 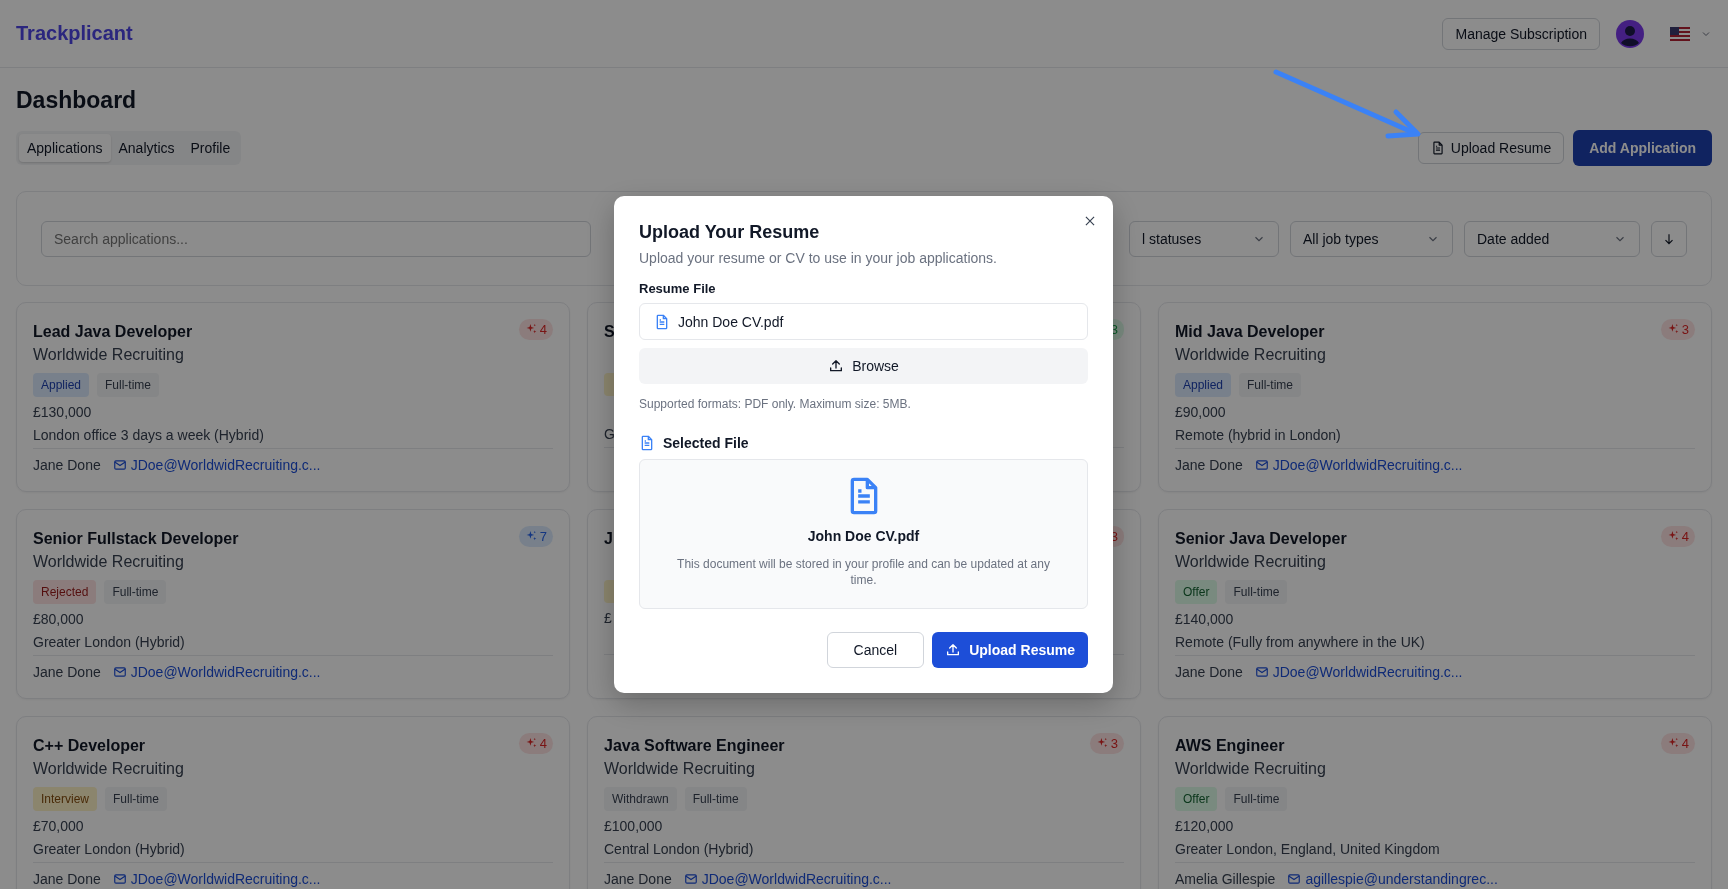 I want to click on sort-button, so click(x=1669, y=238).